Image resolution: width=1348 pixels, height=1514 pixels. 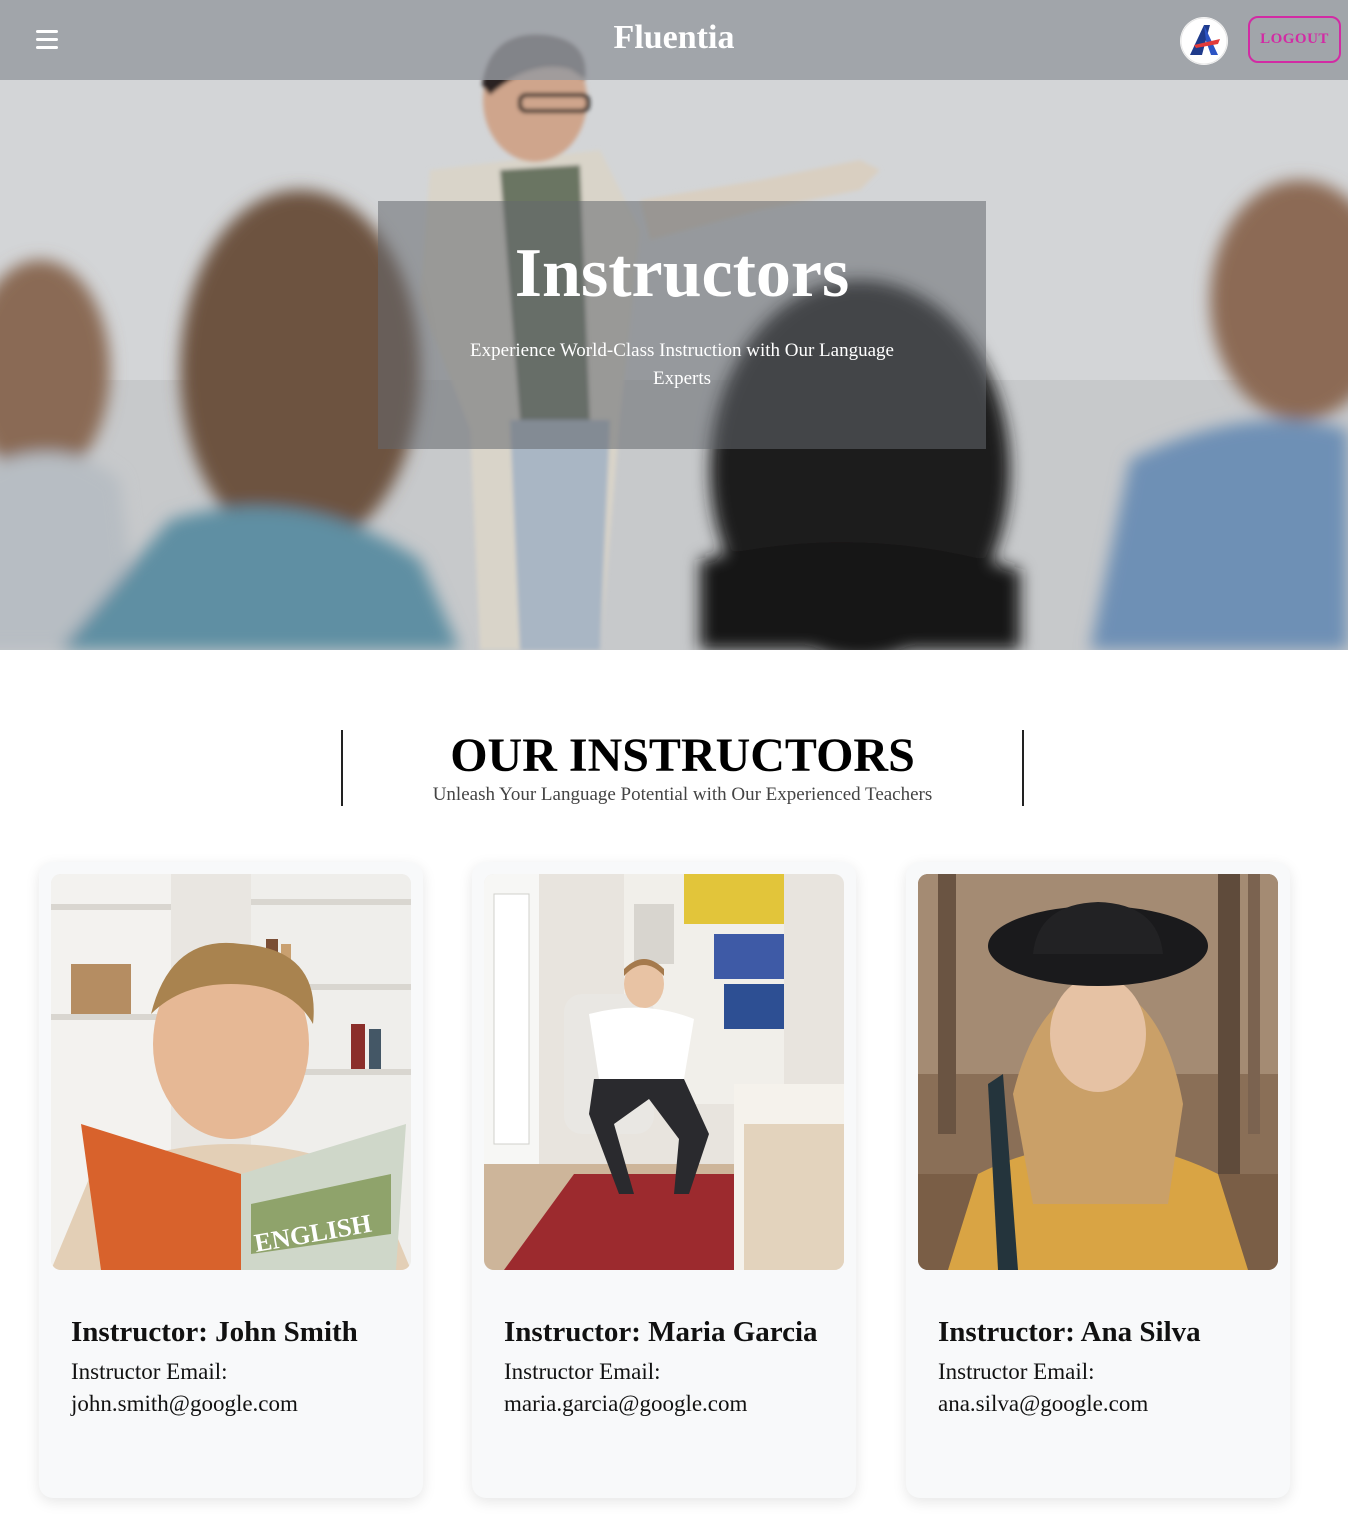 I want to click on instructor-name: Instructor: John Smith, so click(x=214, y=1332).